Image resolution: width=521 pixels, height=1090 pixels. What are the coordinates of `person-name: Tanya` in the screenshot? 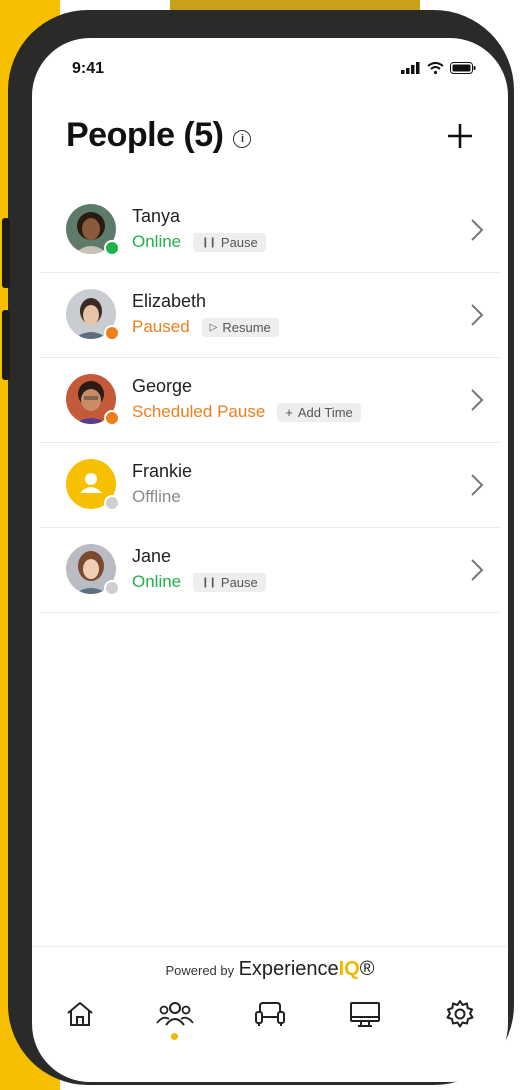 It's located at (156, 216).